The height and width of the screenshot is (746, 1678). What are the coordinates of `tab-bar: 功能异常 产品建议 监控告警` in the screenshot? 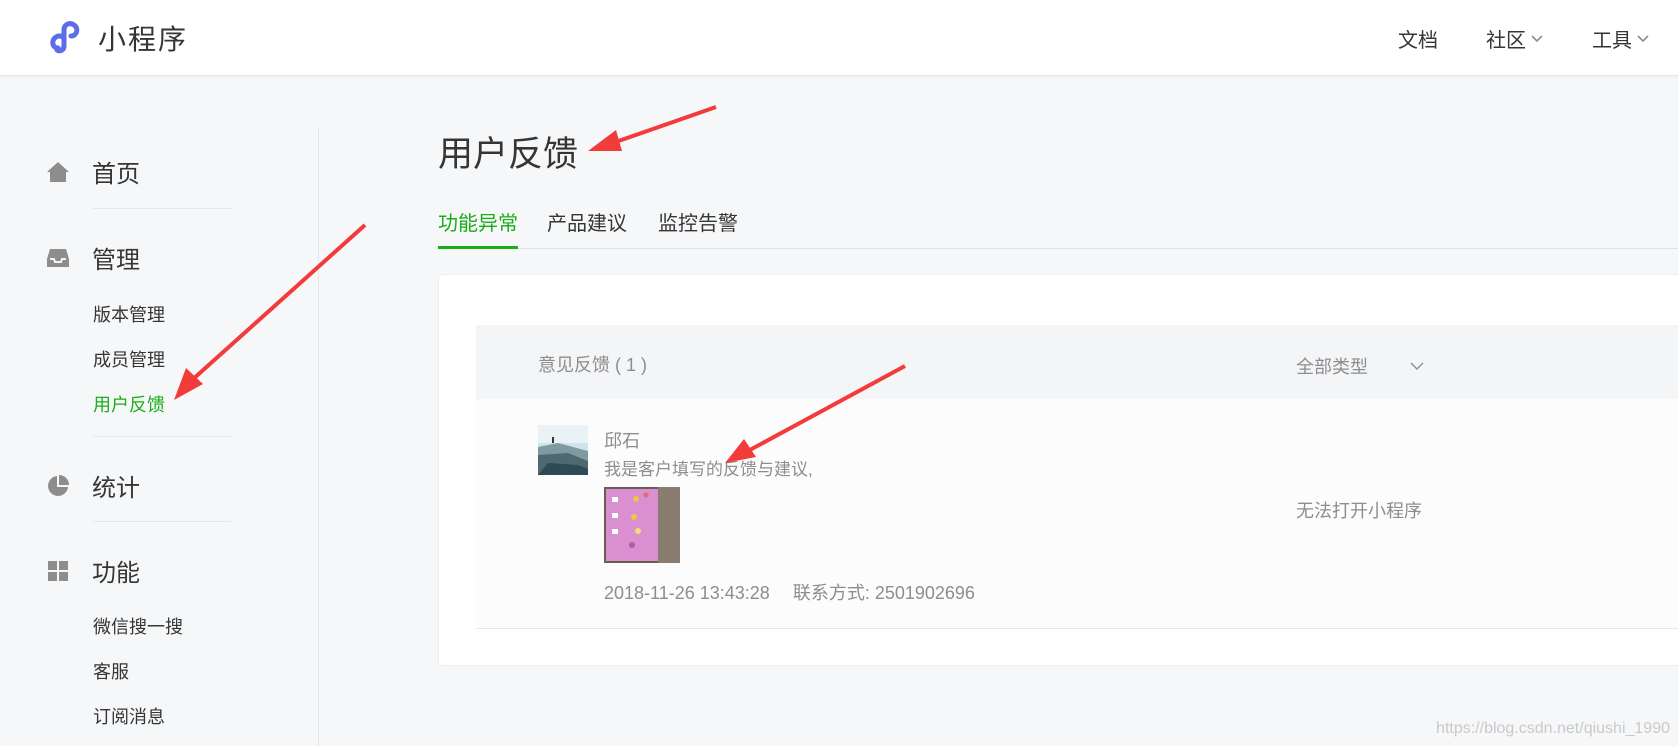 It's located at (1058, 228).